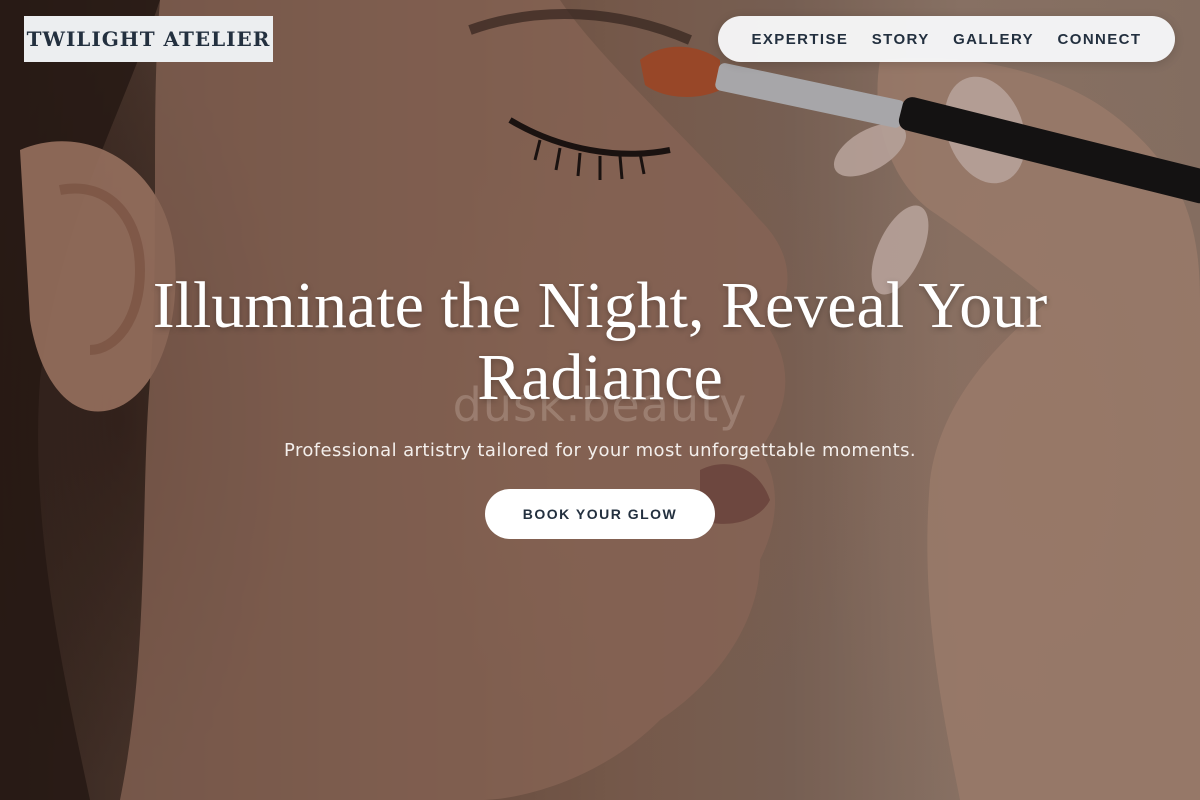 The image size is (1200, 800). Describe the element at coordinates (799, 39) in the screenshot. I see `nav-item-expertise: EXPERTISE` at that location.